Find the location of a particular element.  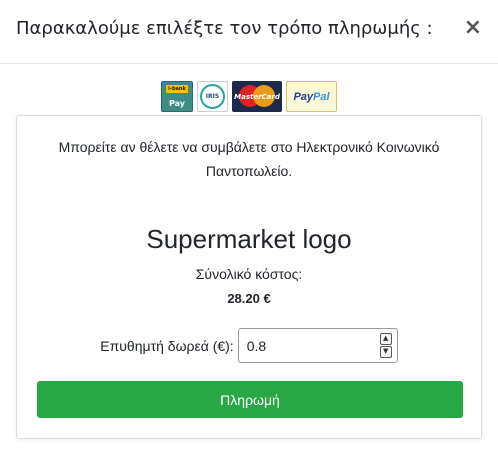

iris-logo: IRIS is located at coordinates (212, 96).